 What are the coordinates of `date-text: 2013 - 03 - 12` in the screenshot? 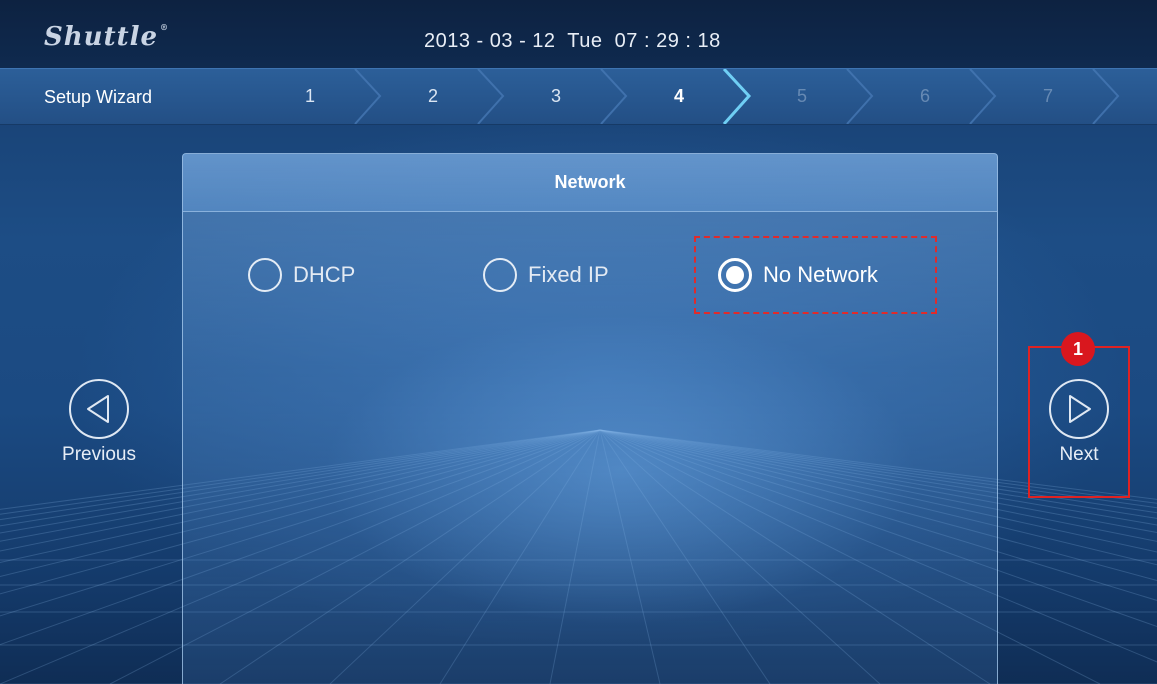 It's located at (490, 41).